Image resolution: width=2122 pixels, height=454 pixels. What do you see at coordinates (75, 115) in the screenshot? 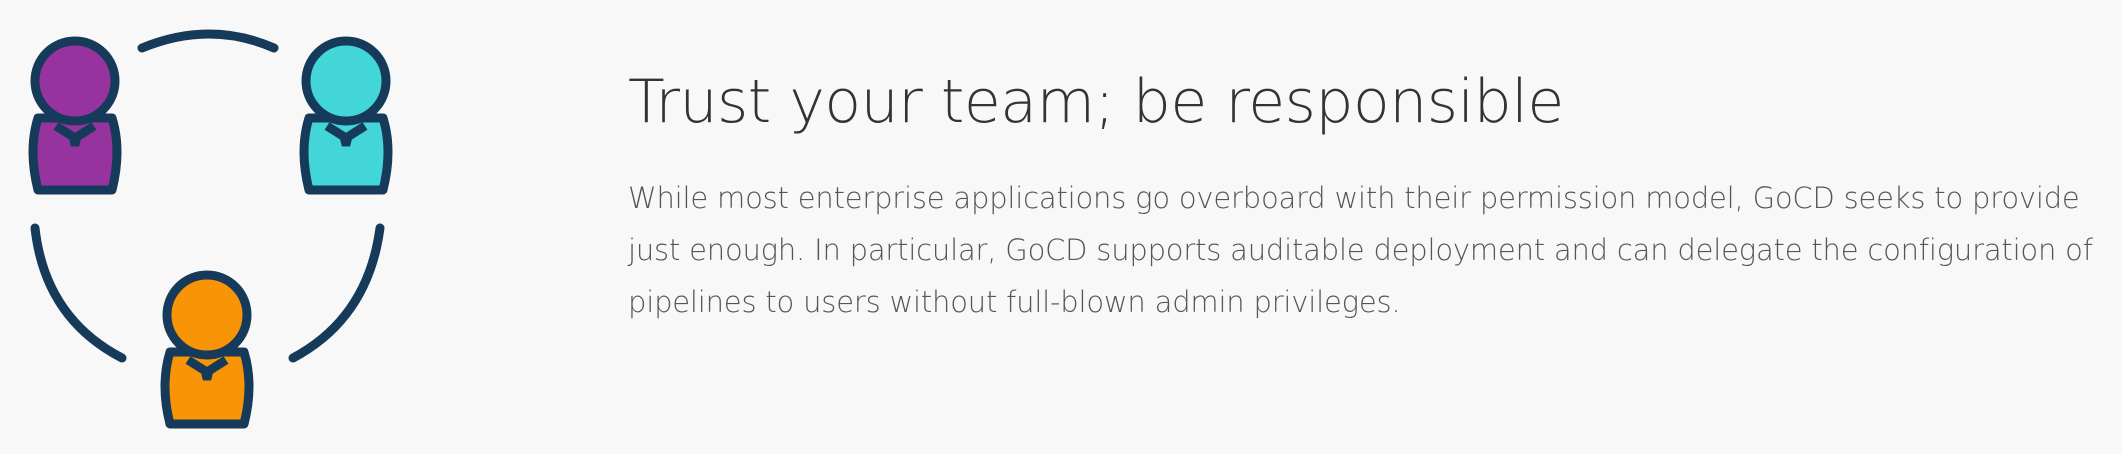
I see `person-left-icon` at bounding box center [75, 115].